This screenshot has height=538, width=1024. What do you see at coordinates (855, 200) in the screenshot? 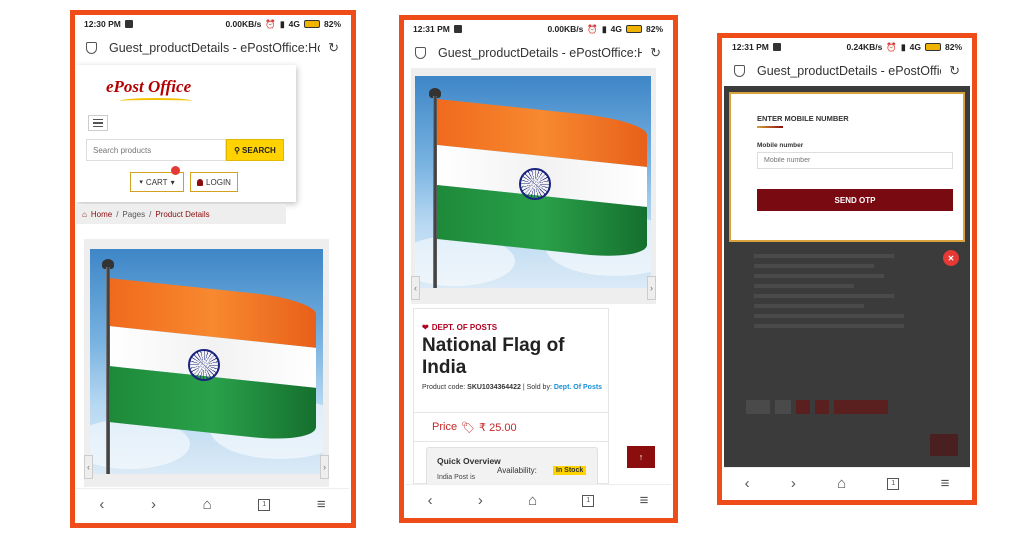
I see `send-otp-button: SEND OTP` at bounding box center [855, 200].